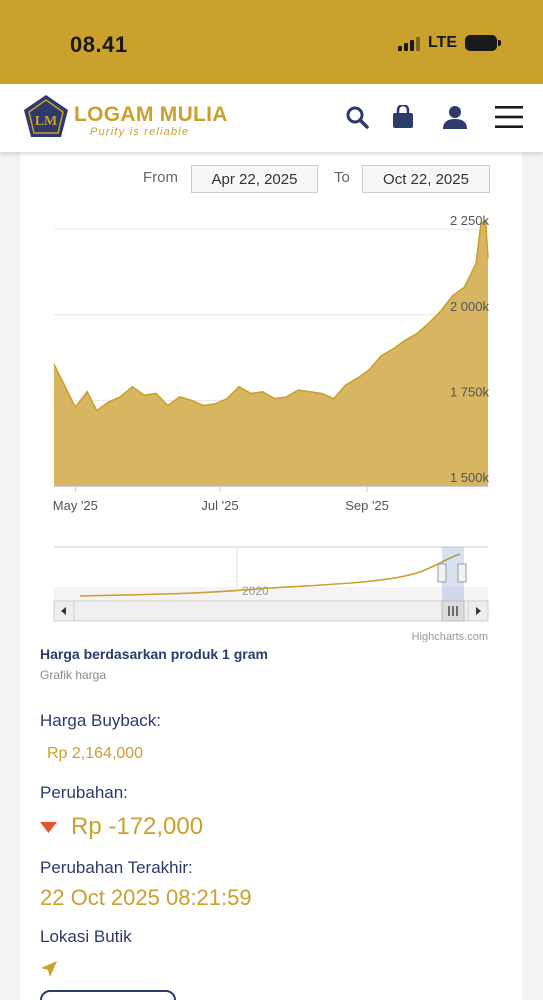 The width and height of the screenshot is (543, 1000). What do you see at coordinates (271, 42) in the screenshot?
I see `status-bar: 08.41 LTE` at bounding box center [271, 42].